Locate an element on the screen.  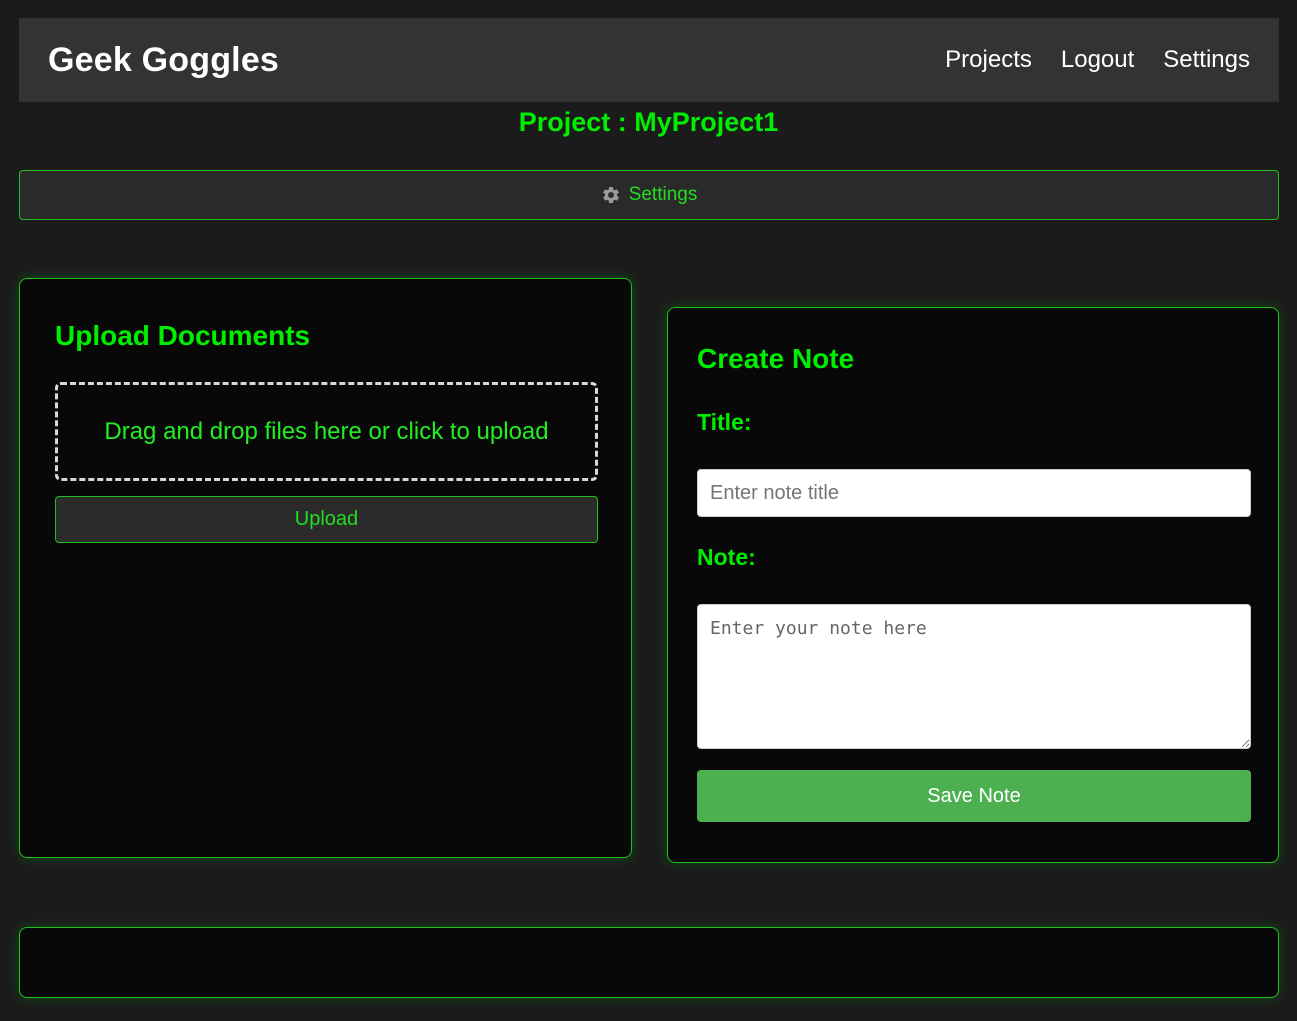
project-title: Project : MyProject1 is located at coordinates (648, 122).